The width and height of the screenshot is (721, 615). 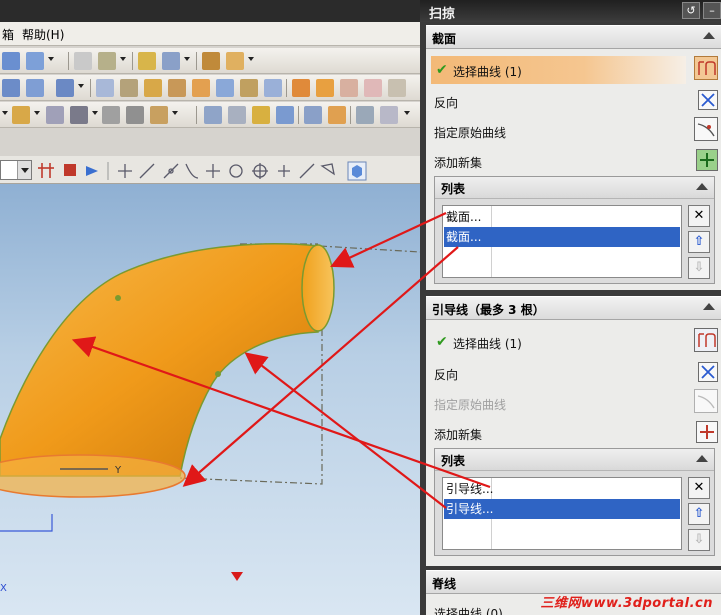 I want to click on arrow-guide-to-outer-edge, so click(x=281, y=412).